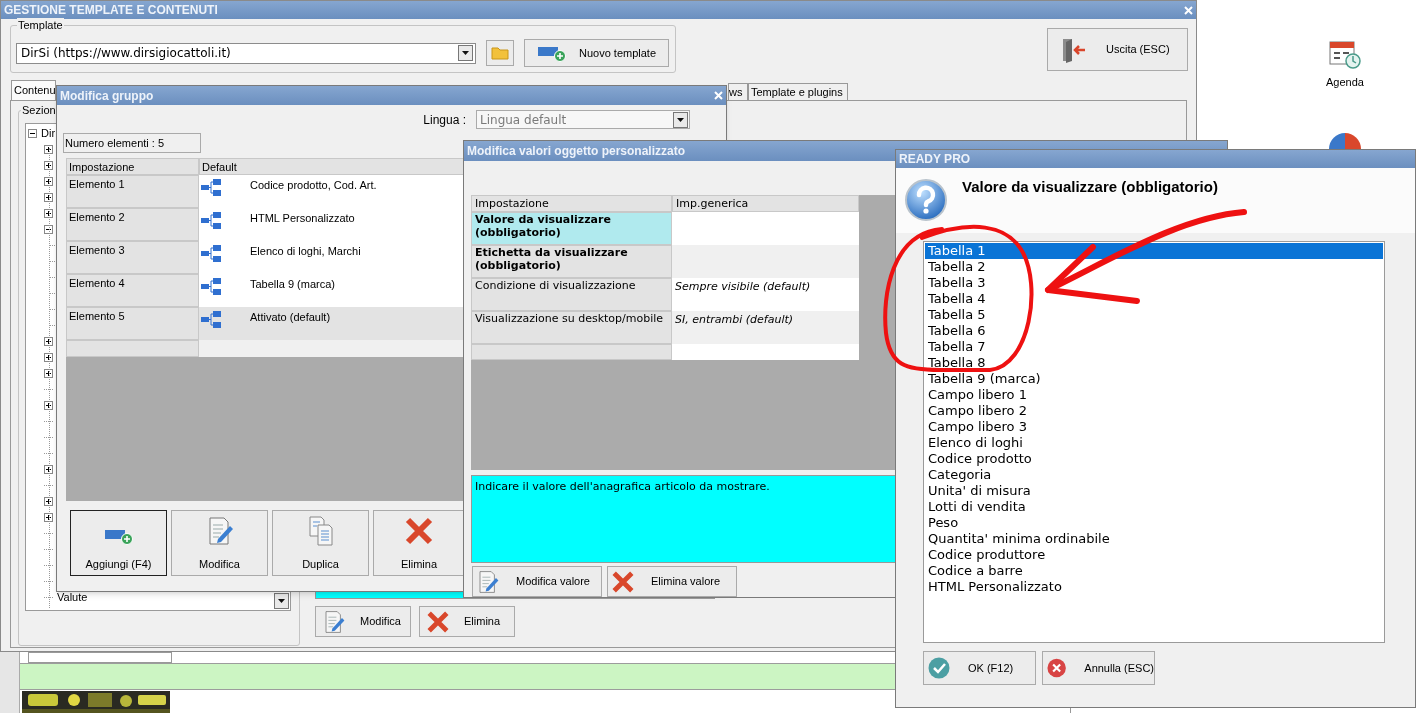 This screenshot has width=1416, height=713. What do you see at coordinates (132, 224) in the screenshot?
I see `table-cell: Elemento 2` at bounding box center [132, 224].